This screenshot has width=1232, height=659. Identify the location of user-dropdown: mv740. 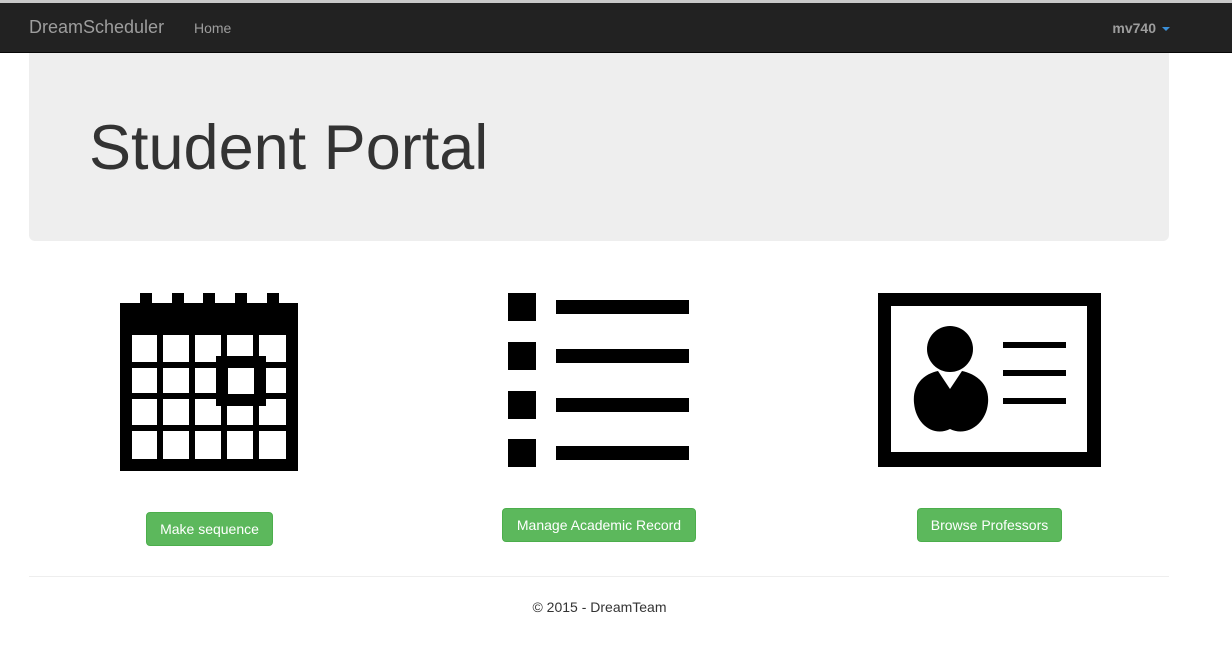
(1141, 28).